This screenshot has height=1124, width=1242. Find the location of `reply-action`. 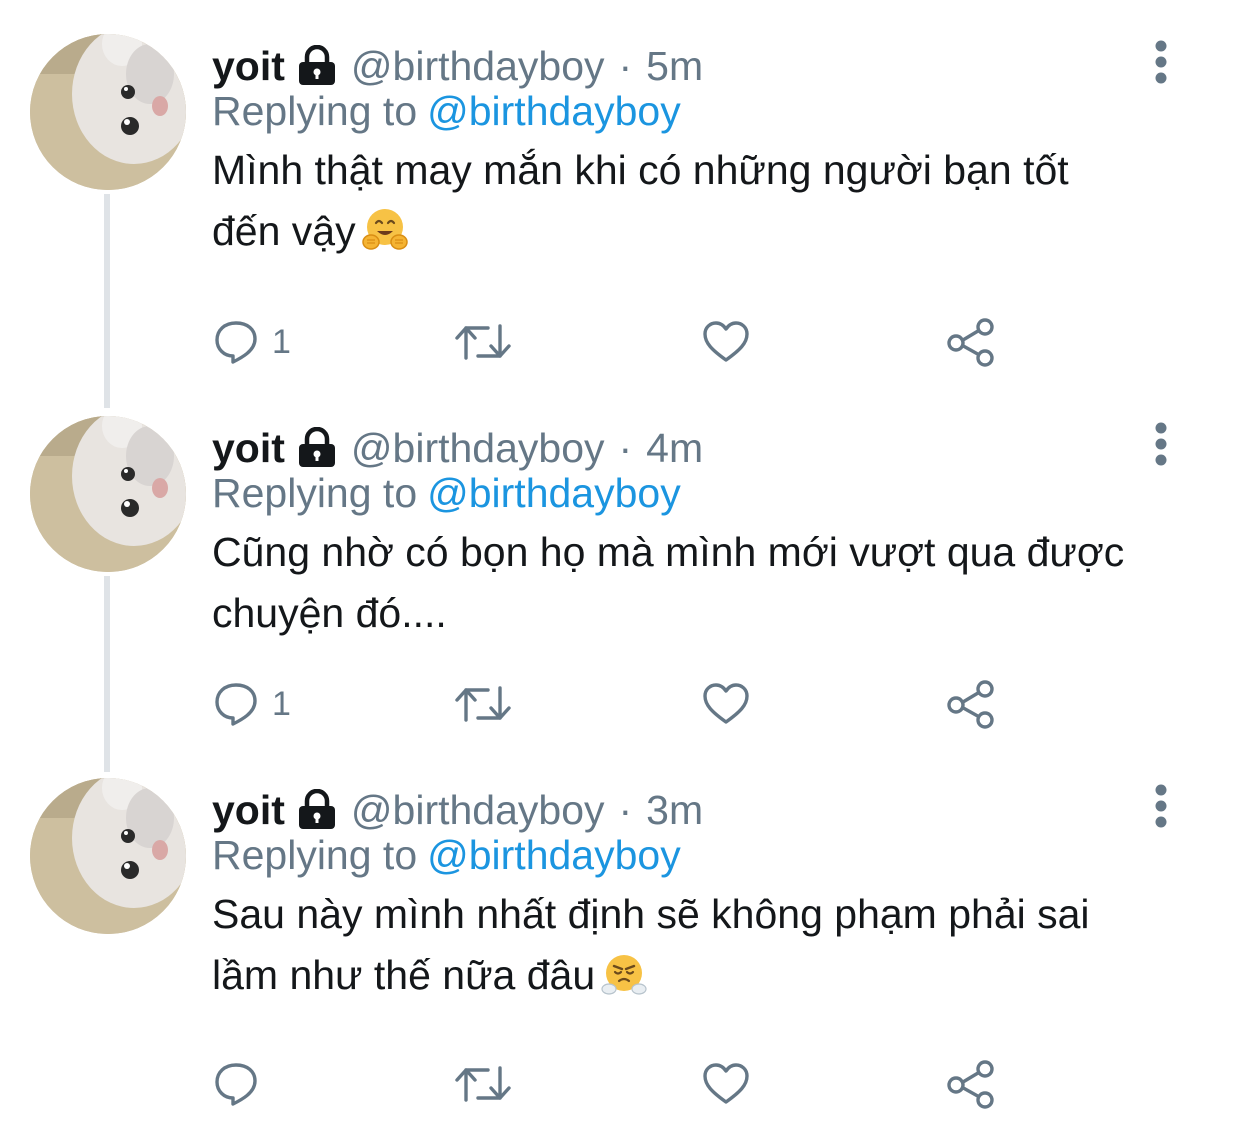

reply-action is located at coordinates (242, 1084).